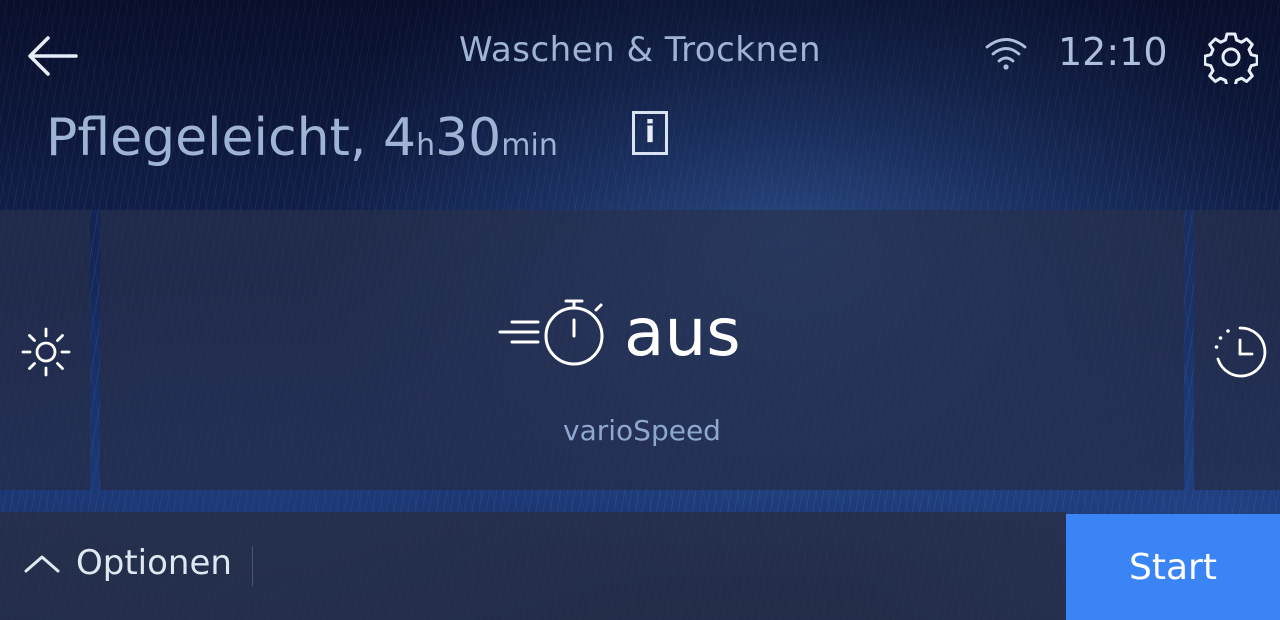 The width and height of the screenshot is (1280, 620). I want to click on settings-button, so click(1231, 59).